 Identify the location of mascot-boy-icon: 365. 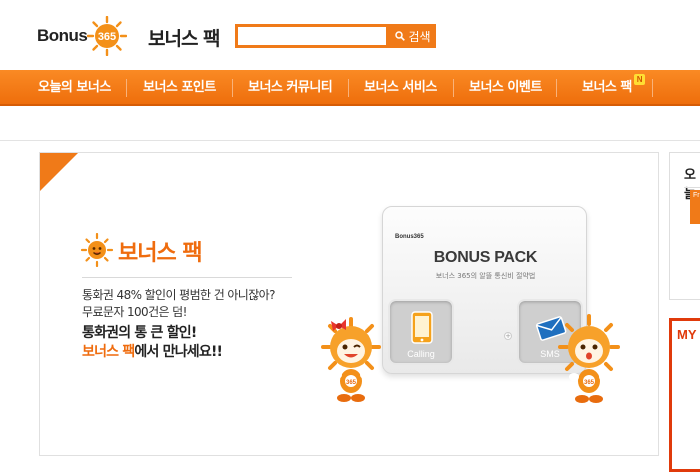
(589, 358).